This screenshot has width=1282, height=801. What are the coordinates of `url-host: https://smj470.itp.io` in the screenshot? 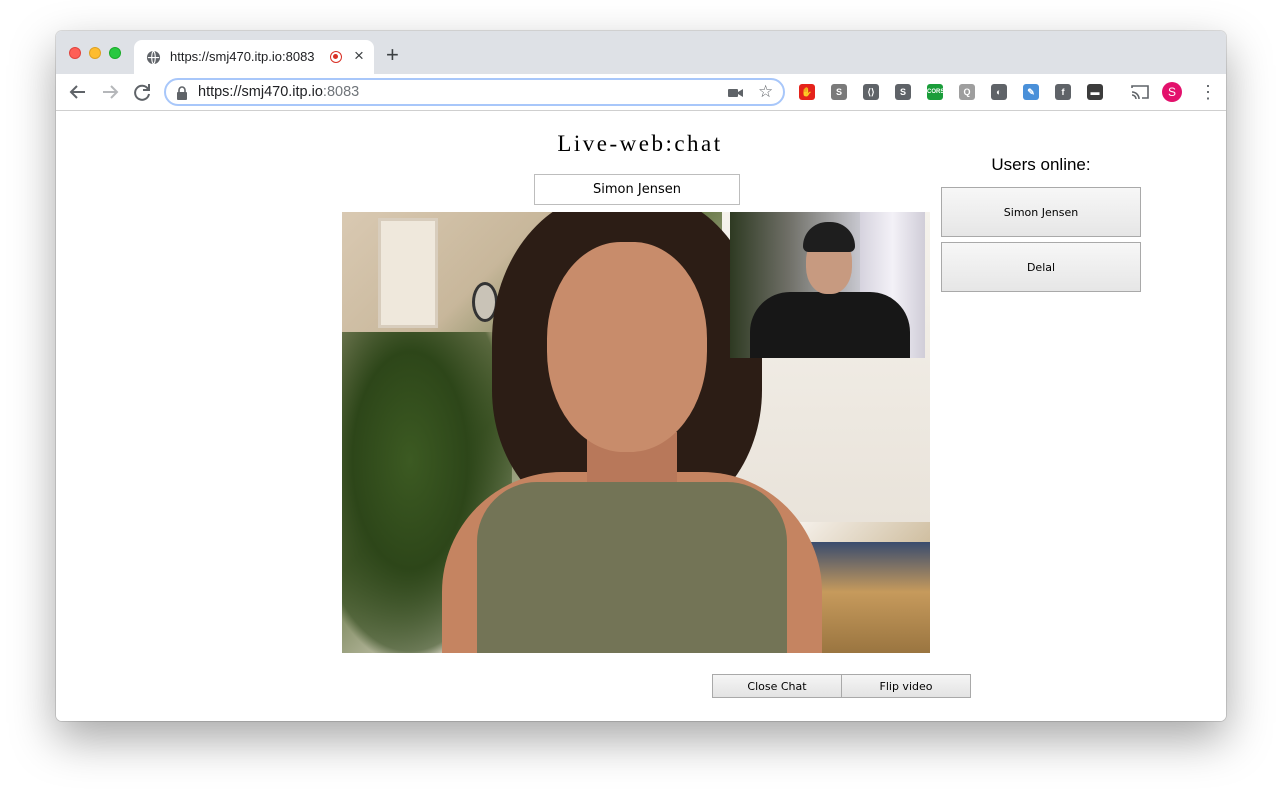 It's located at (260, 92).